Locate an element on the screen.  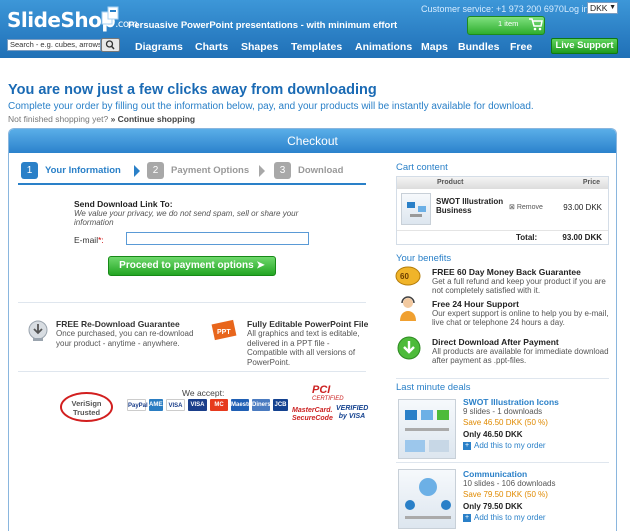
email-field is located at coordinates (217, 238).